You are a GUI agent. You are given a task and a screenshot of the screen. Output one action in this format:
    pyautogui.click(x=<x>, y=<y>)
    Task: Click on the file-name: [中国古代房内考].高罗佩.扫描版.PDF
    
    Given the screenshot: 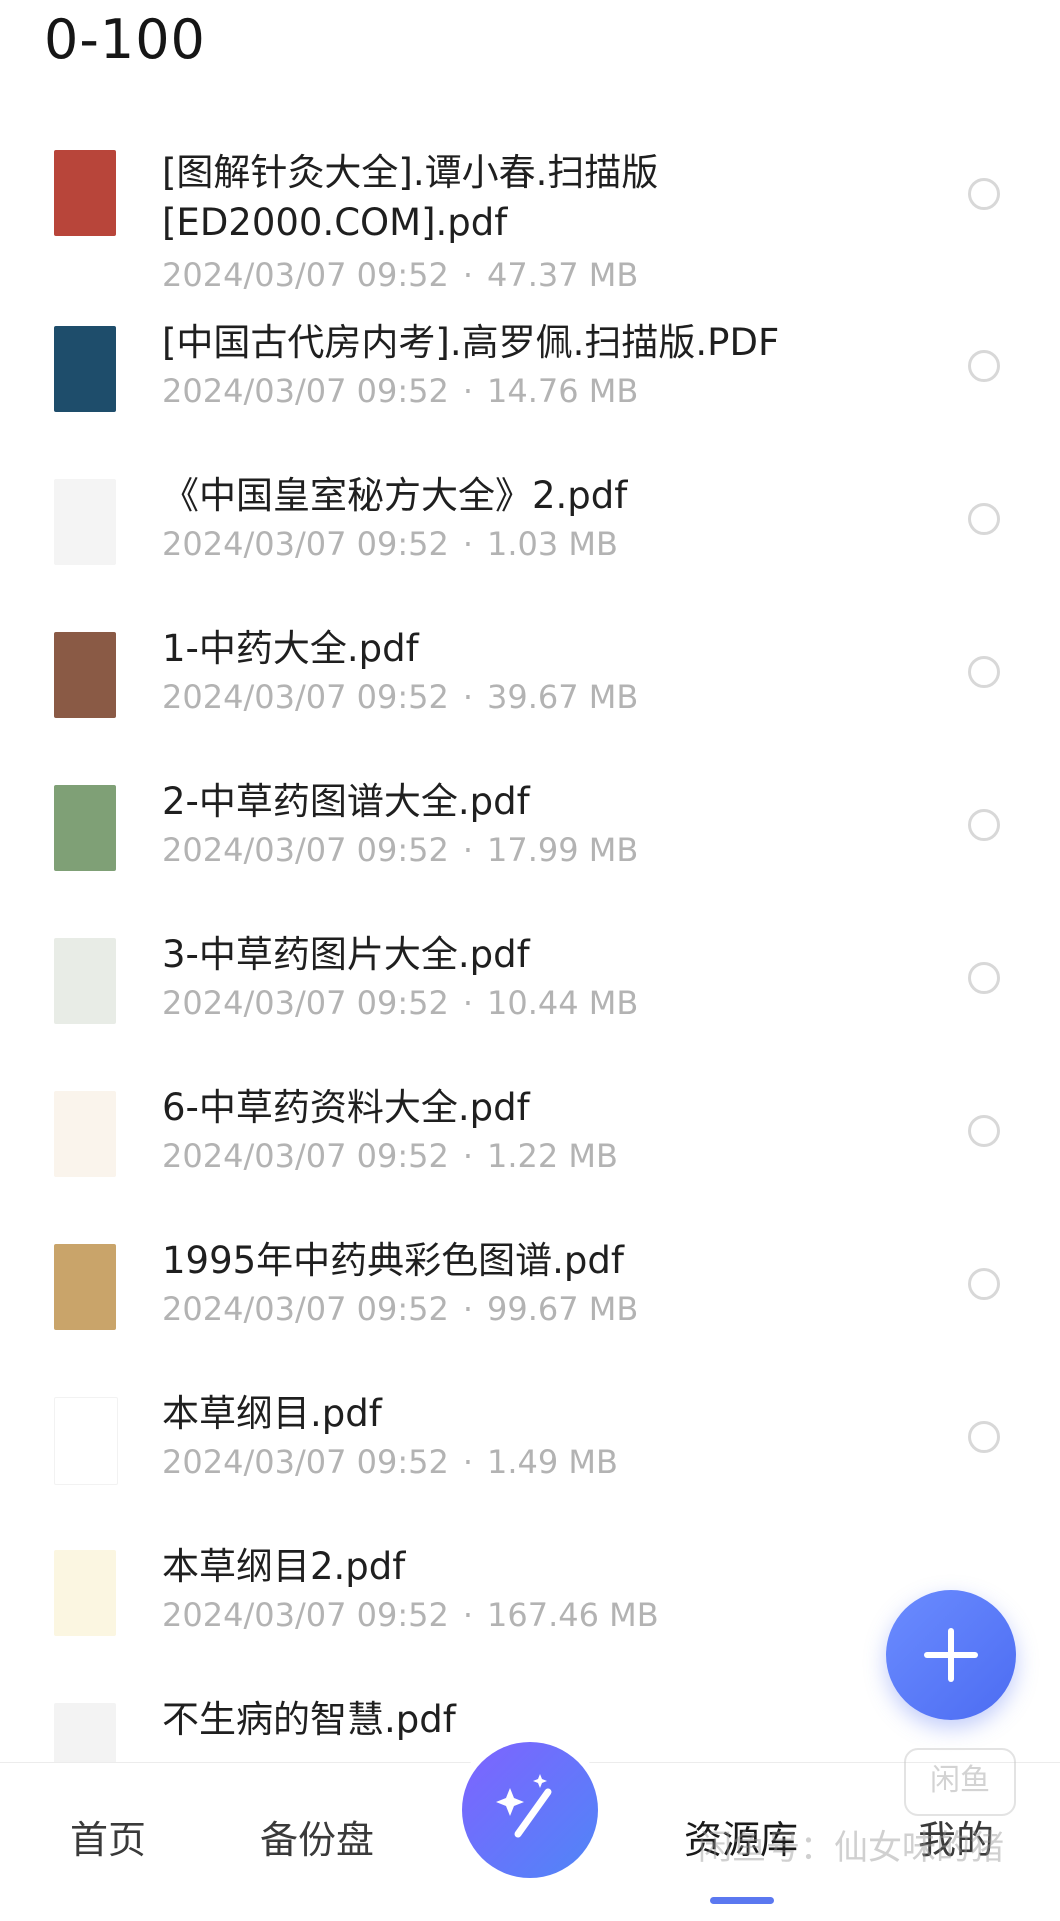 What is the action you would take?
    pyautogui.click(x=471, y=342)
    